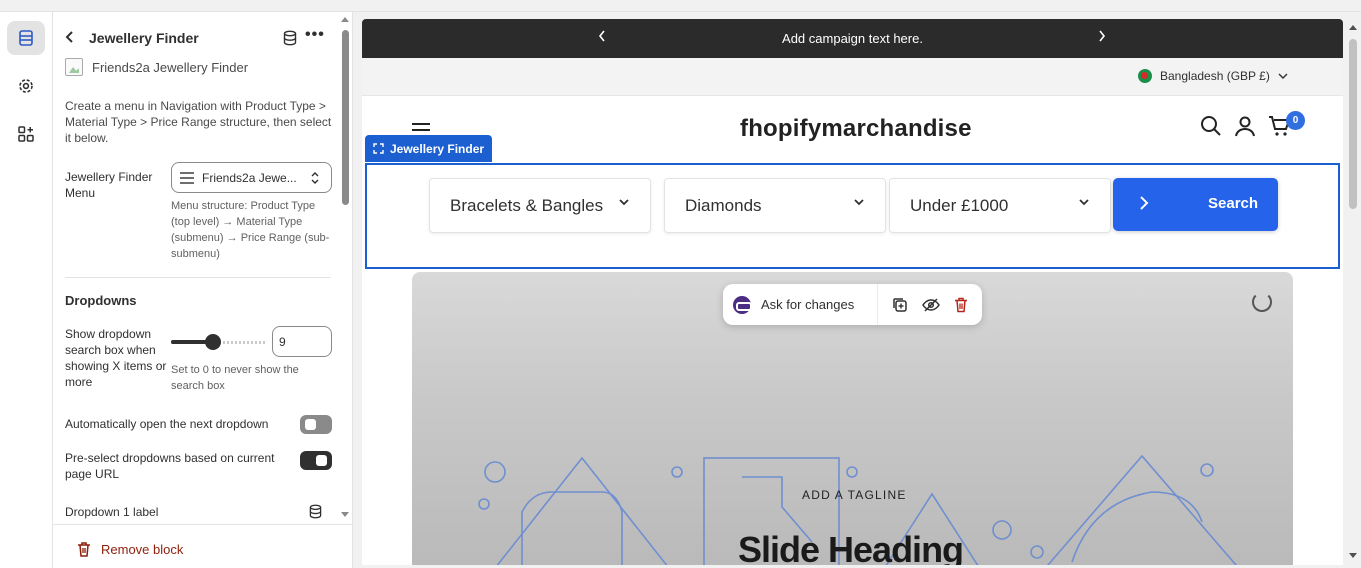  I want to click on scroll-up-arrow, so click(345, 19).